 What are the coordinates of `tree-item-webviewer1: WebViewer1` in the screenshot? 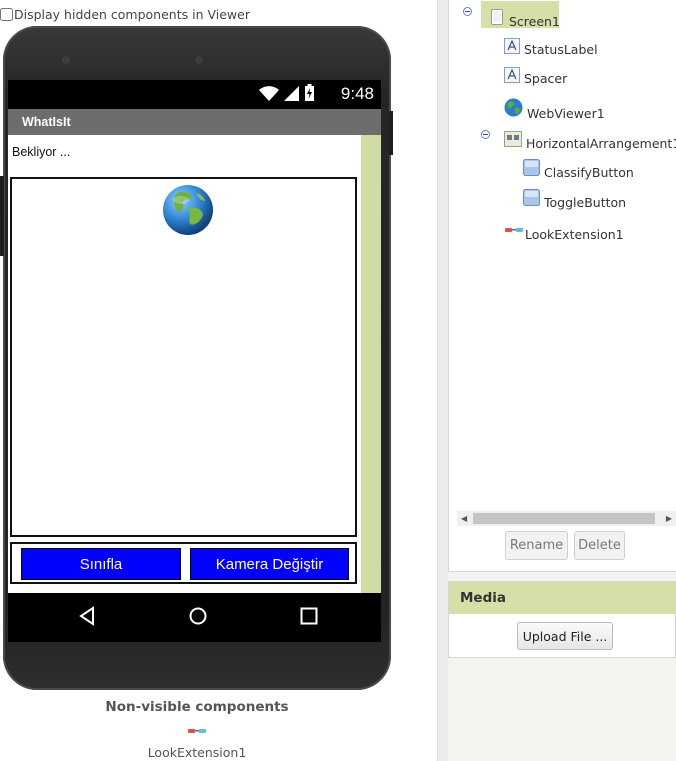 It's located at (554, 107).